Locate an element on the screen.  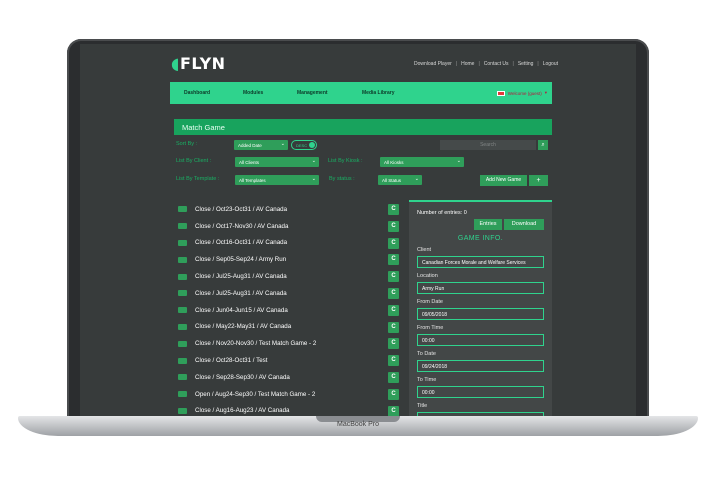
game-row: Close / Oct23-Oct31 / AV Canada C is located at coordinates (293, 209).